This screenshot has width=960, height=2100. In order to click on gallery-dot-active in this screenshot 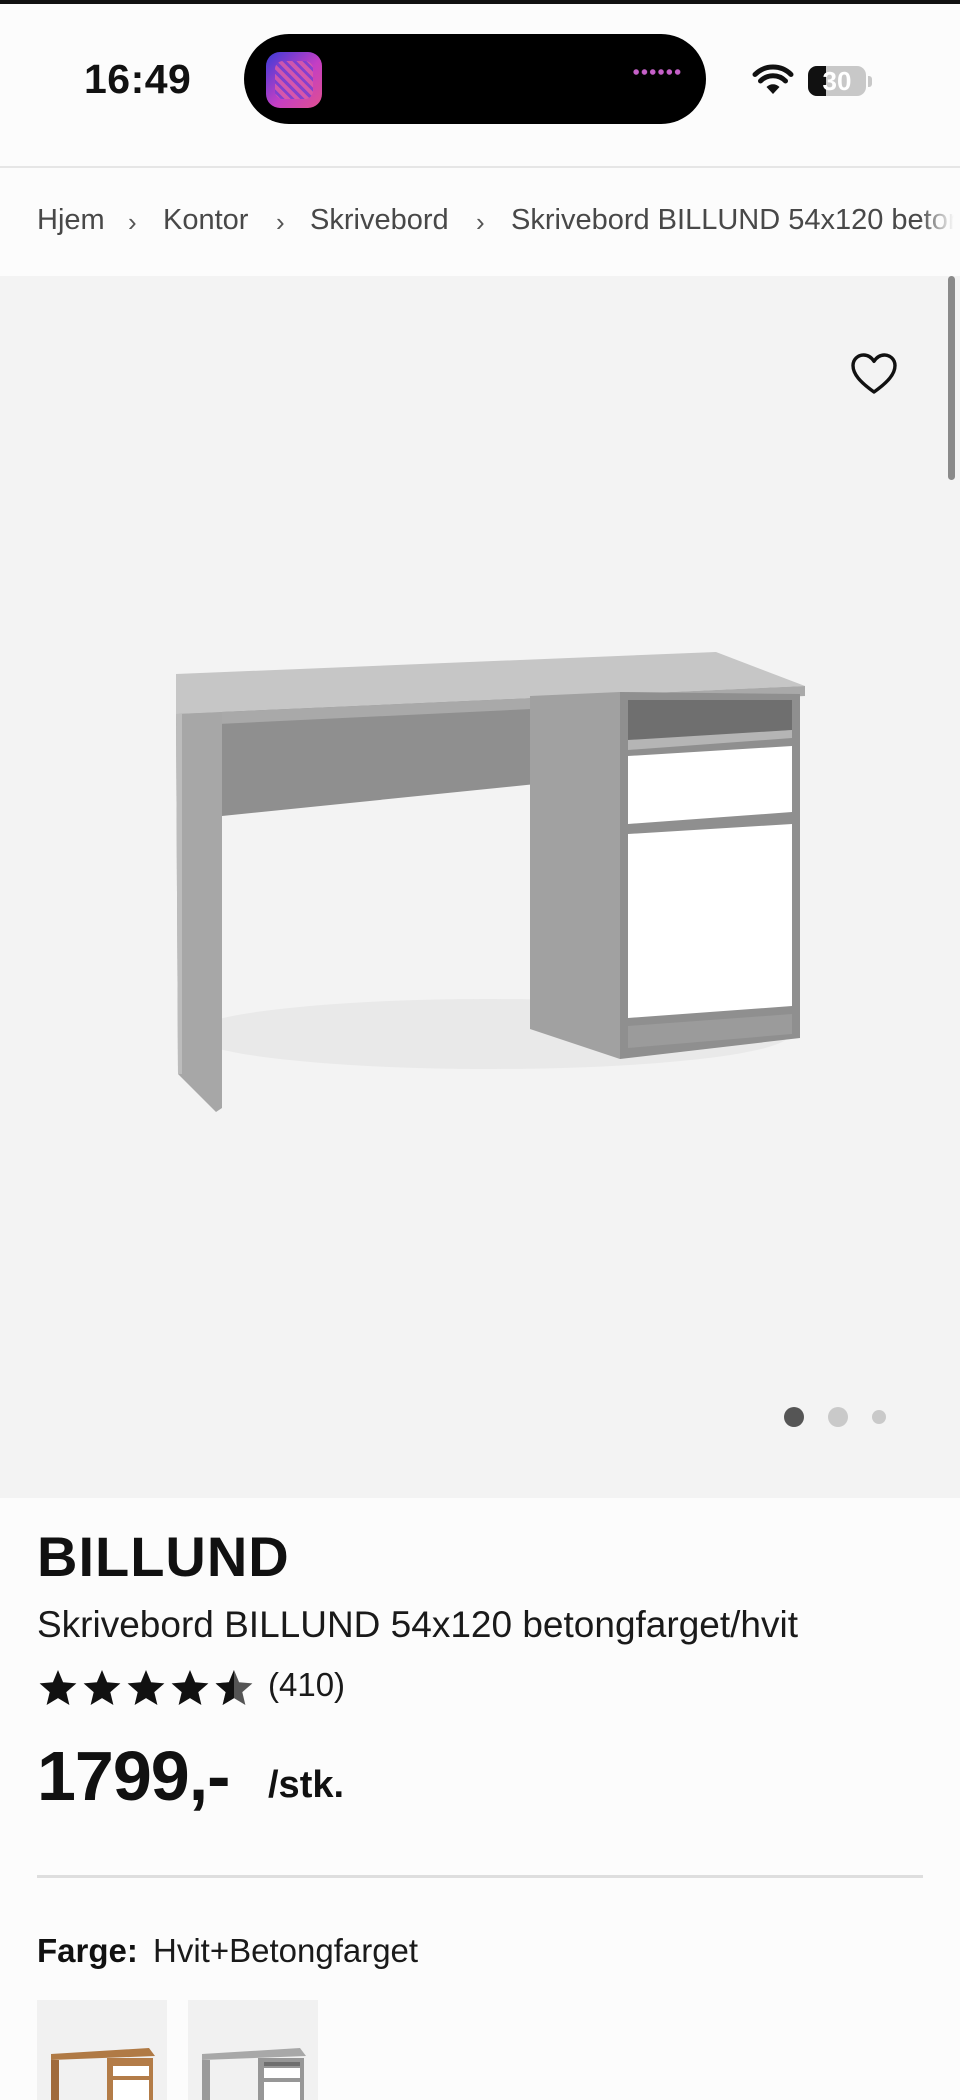, I will do `click(794, 1417)`.